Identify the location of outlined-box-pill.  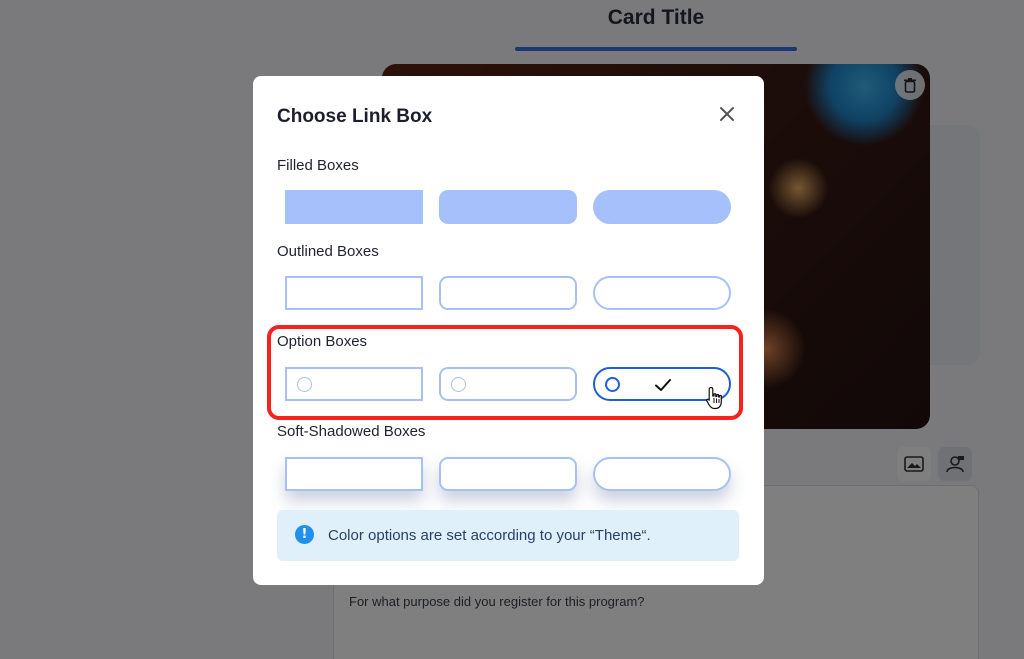
(662, 293).